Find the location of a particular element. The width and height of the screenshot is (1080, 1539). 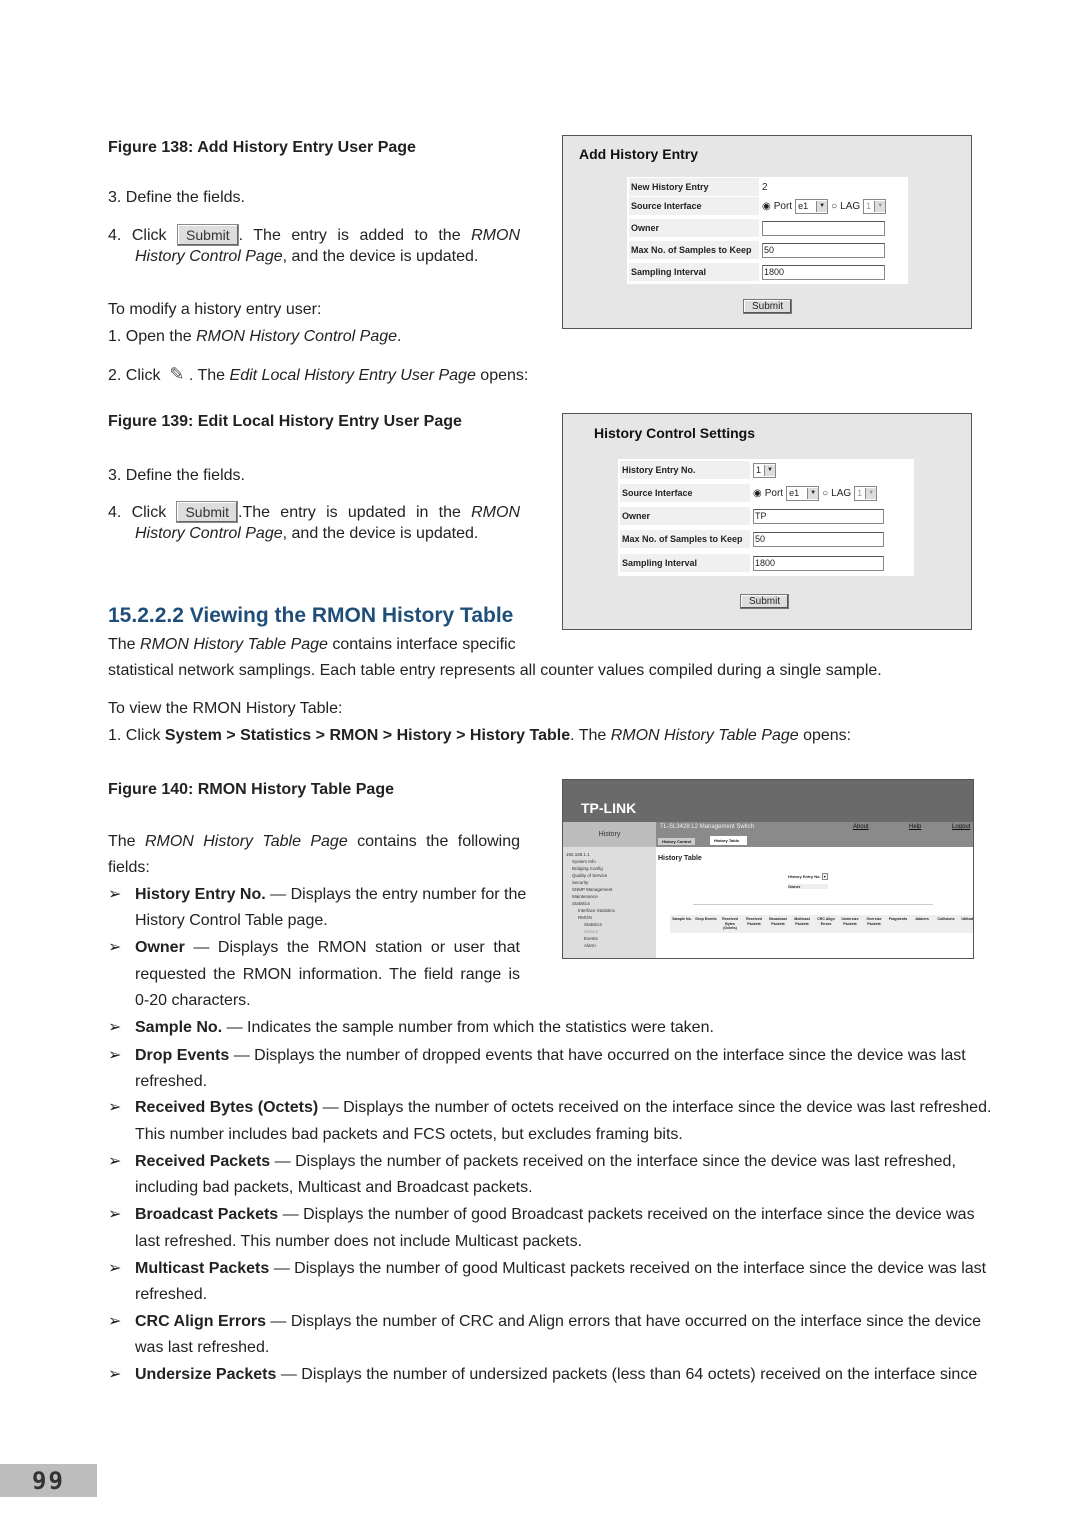

field-label: Owner is located at coordinates (694, 228).